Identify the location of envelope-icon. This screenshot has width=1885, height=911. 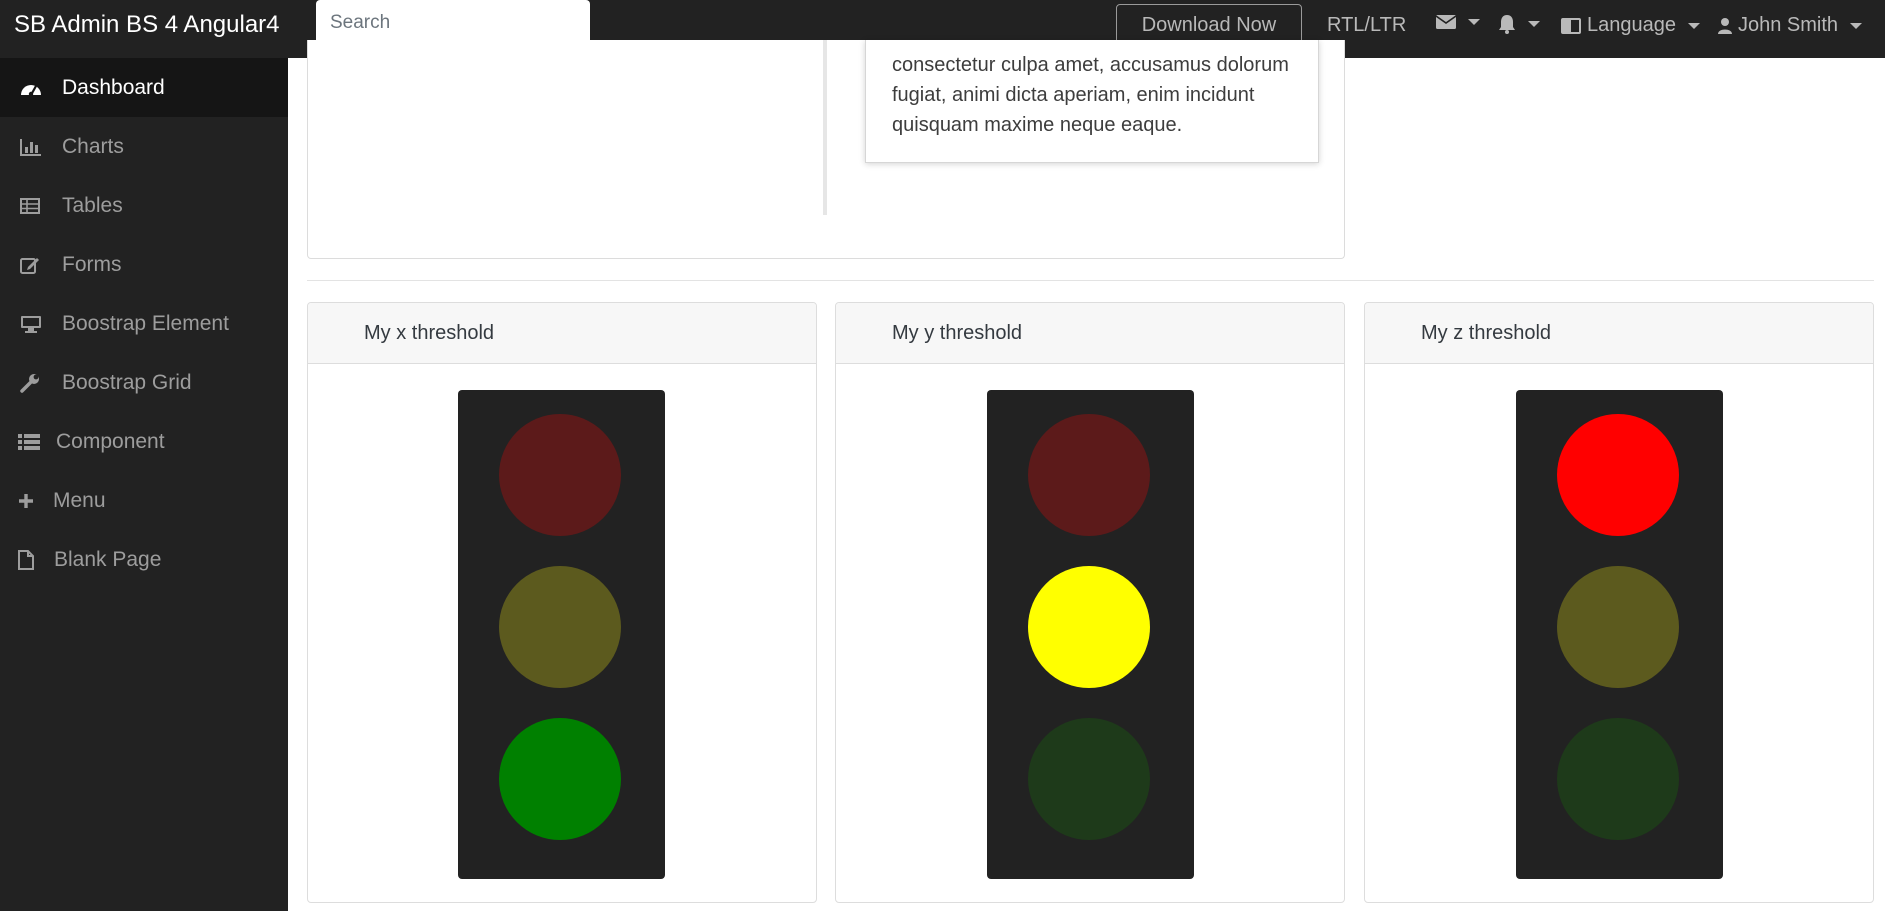
(1446, 22).